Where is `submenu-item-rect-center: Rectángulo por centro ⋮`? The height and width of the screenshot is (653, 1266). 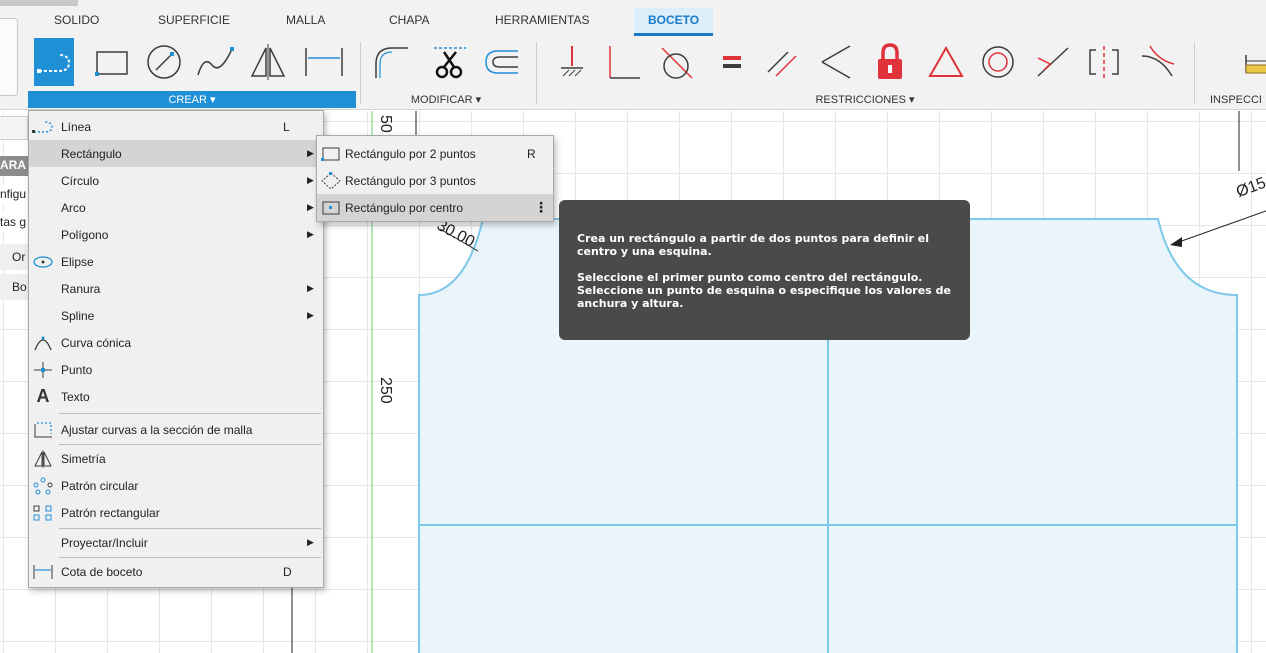
submenu-item-rect-center: Rectángulo por centro ⋮ is located at coordinates (435, 207).